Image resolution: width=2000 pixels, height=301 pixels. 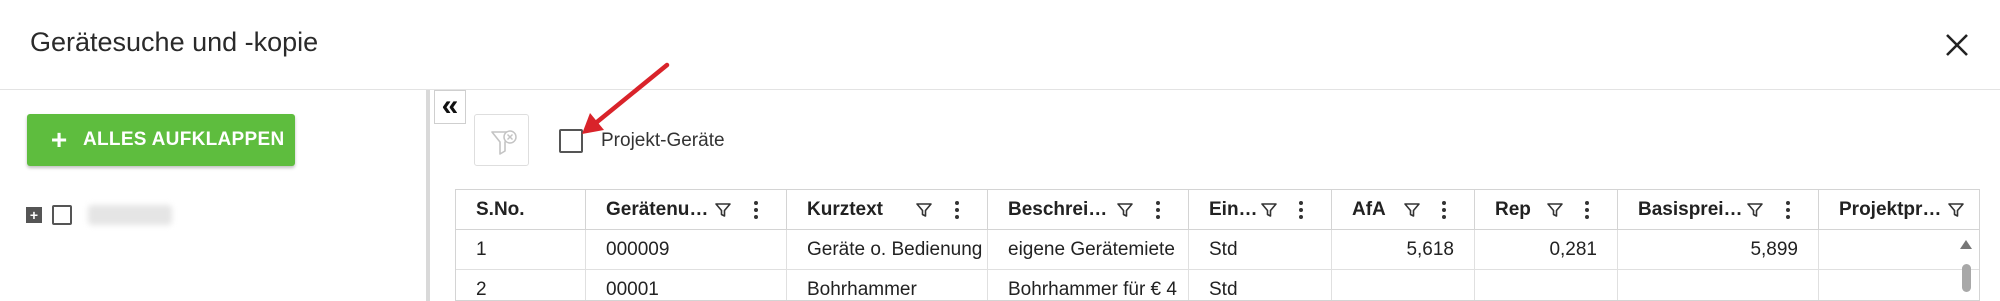 I want to click on cell-kurztext: Geräte o. Bedienung, so click(x=887, y=250).